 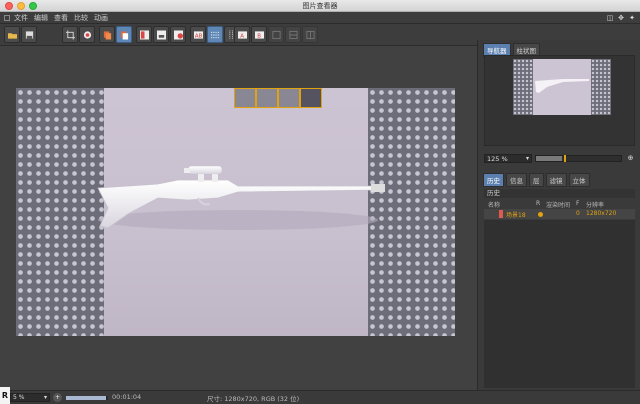 I want to click on split-a-icon, so click(x=215, y=35).